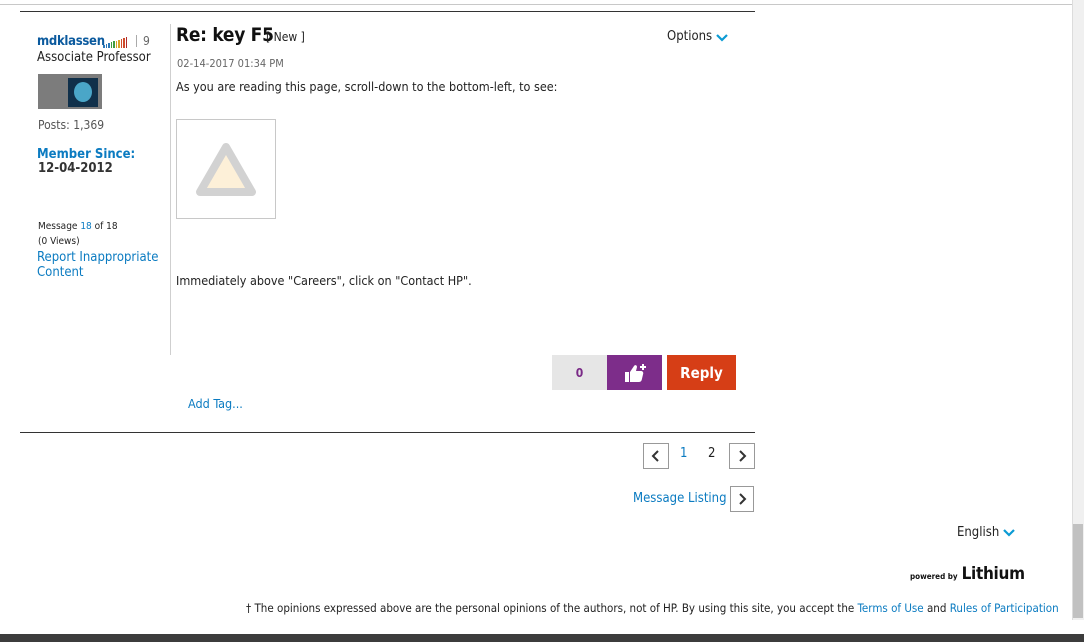 This screenshot has width=1084, height=642. What do you see at coordinates (542, 638) in the screenshot?
I see `taskbar-strip` at bounding box center [542, 638].